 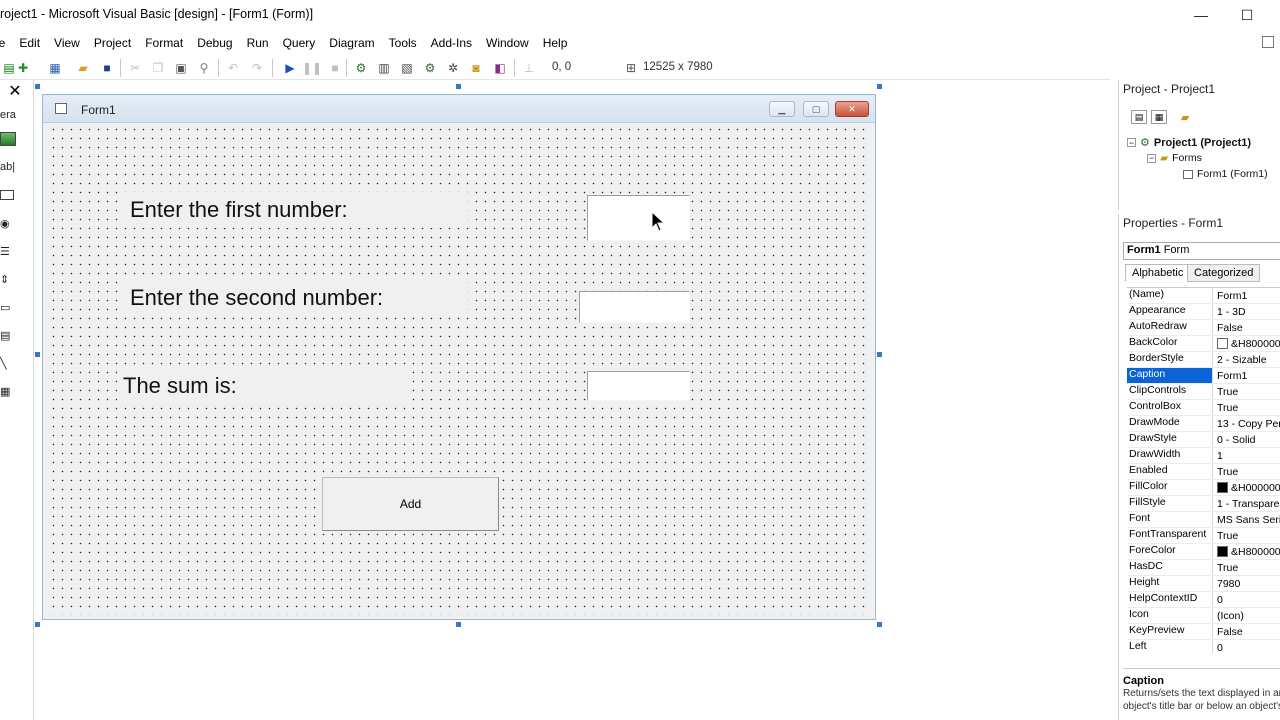 What do you see at coordinates (1246, 423) in the screenshot?
I see `property-value: 13 - Copy Pen` at bounding box center [1246, 423].